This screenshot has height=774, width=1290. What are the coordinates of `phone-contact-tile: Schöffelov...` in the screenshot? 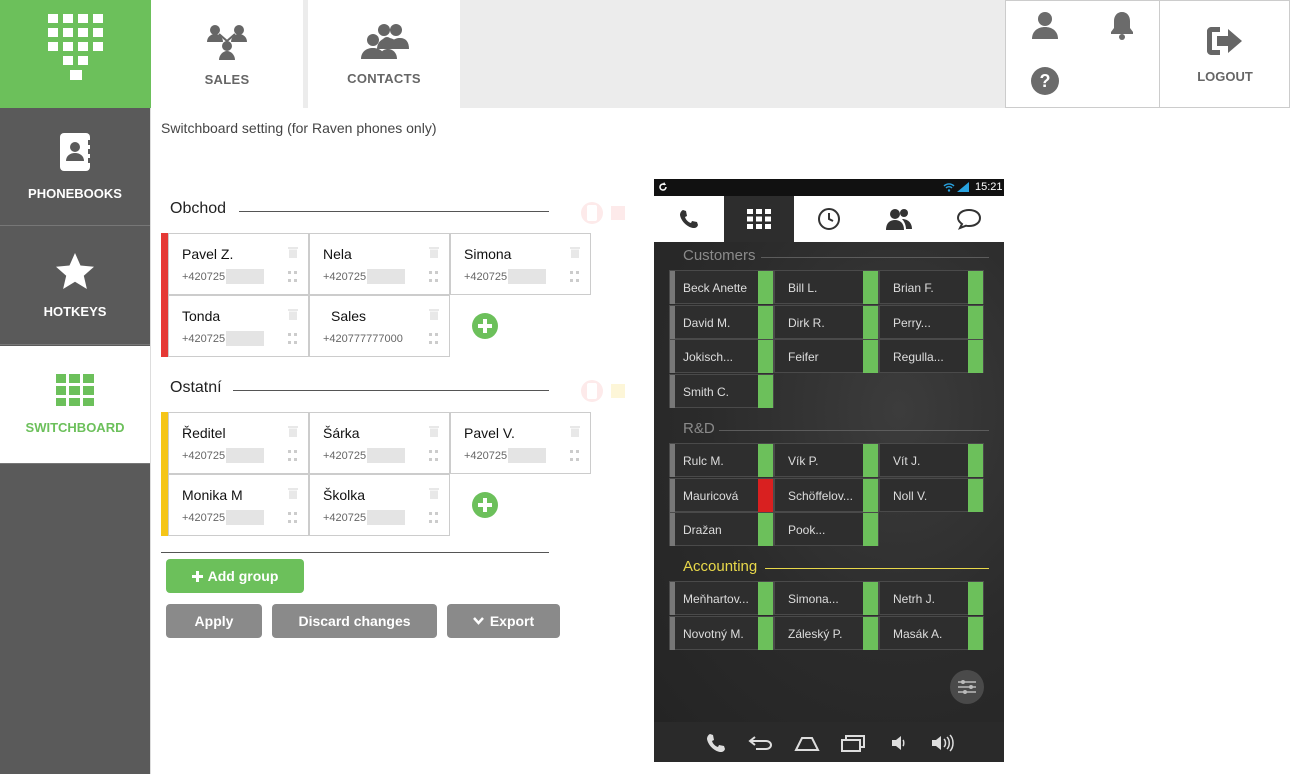 It's located at (826, 494).